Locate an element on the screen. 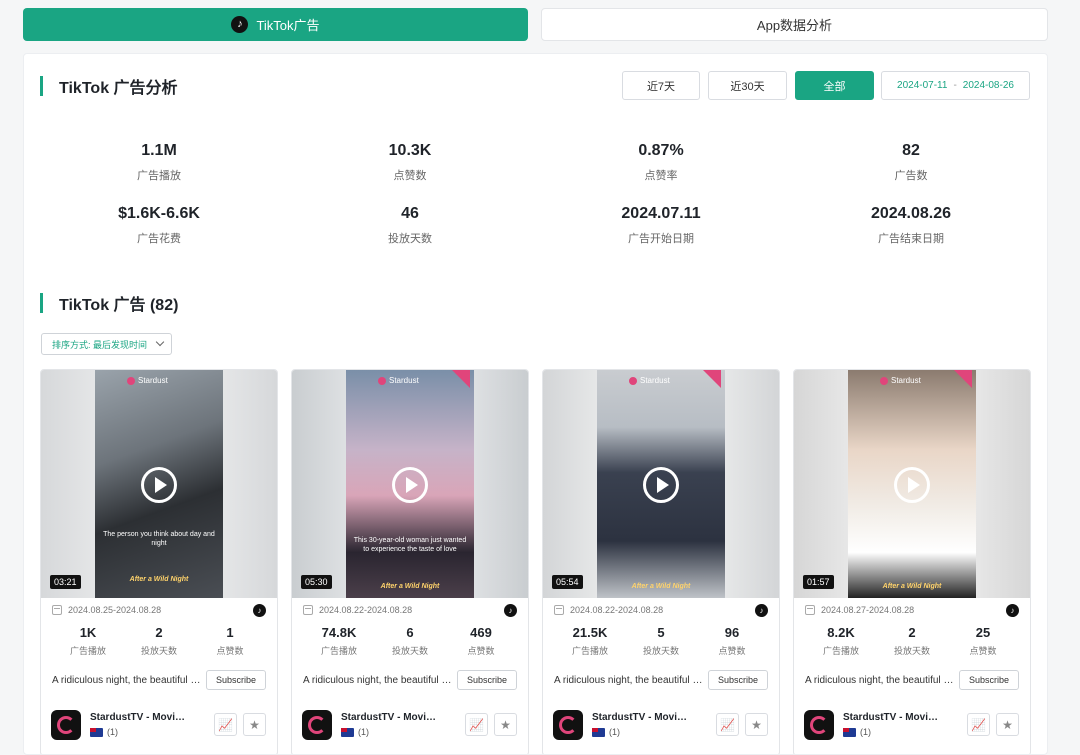 This screenshot has height=755, width=1080. date-range-start: 2024-07-11 is located at coordinates (922, 85).